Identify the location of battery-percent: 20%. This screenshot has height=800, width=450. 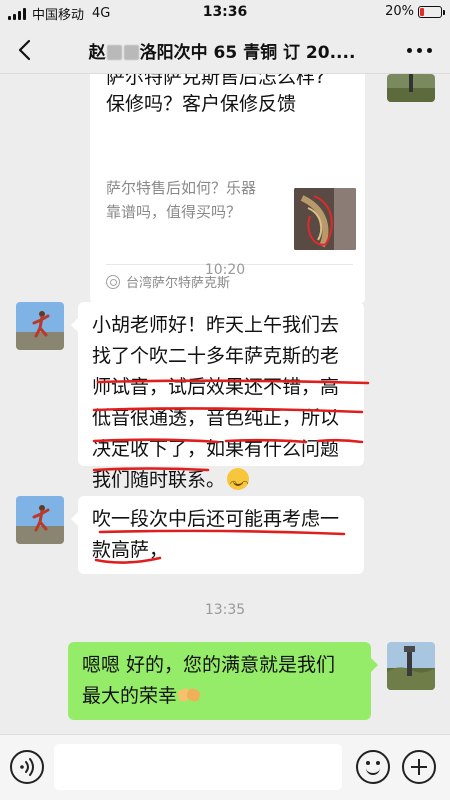
(399, 11).